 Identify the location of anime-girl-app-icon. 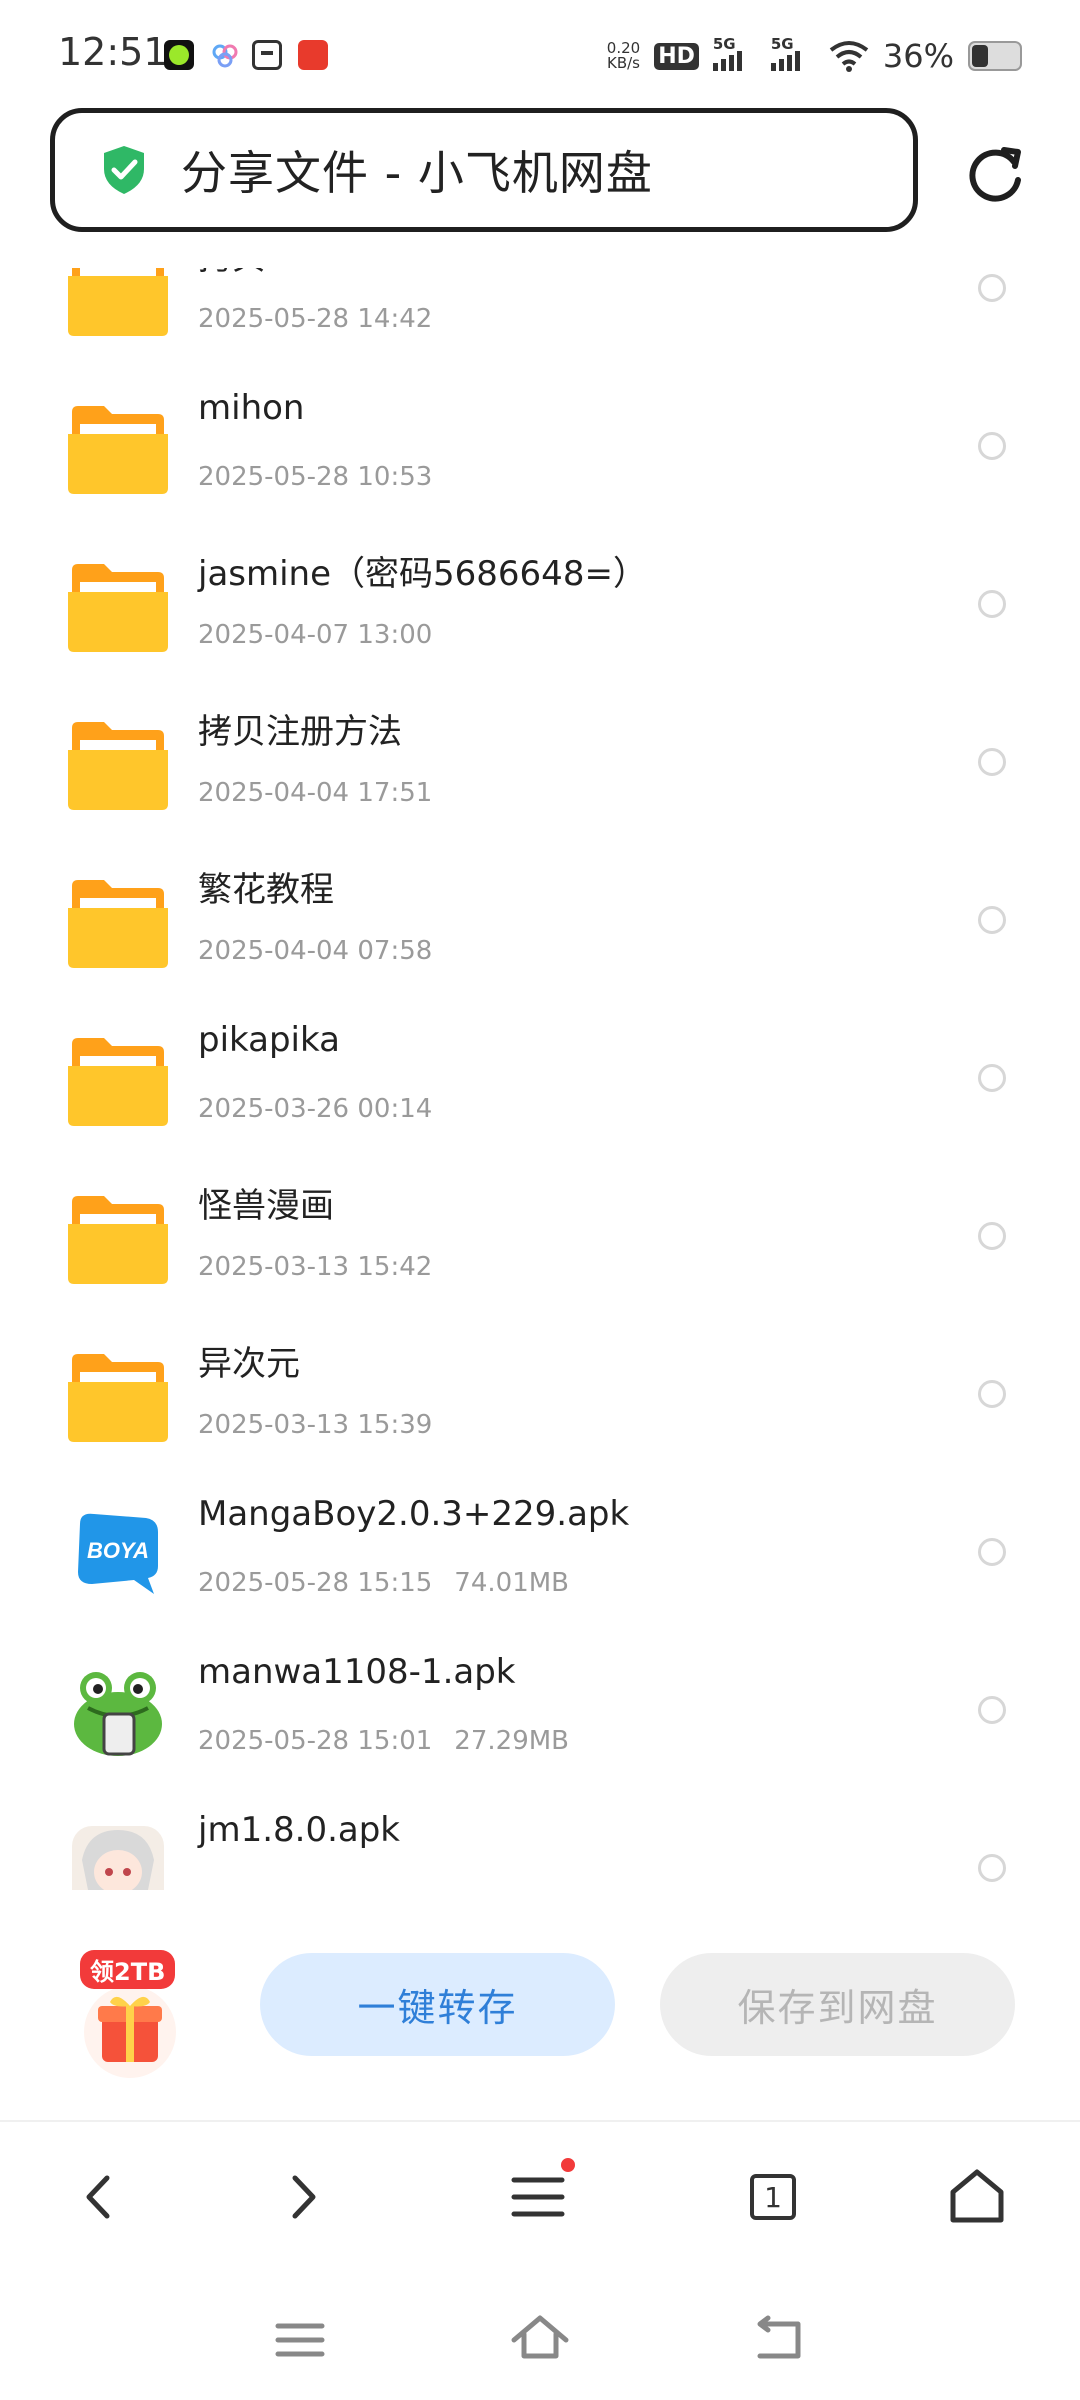
(118, 1858).